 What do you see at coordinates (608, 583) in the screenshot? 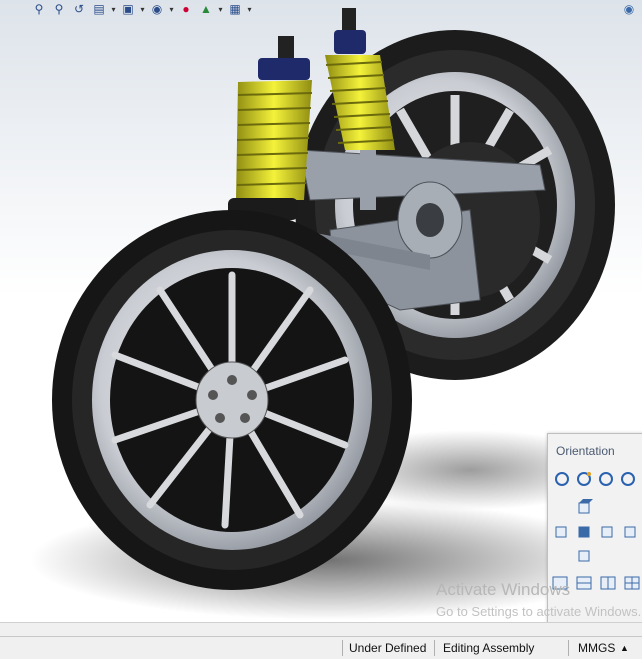
I see `two-view-vertical-icon` at bounding box center [608, 583].